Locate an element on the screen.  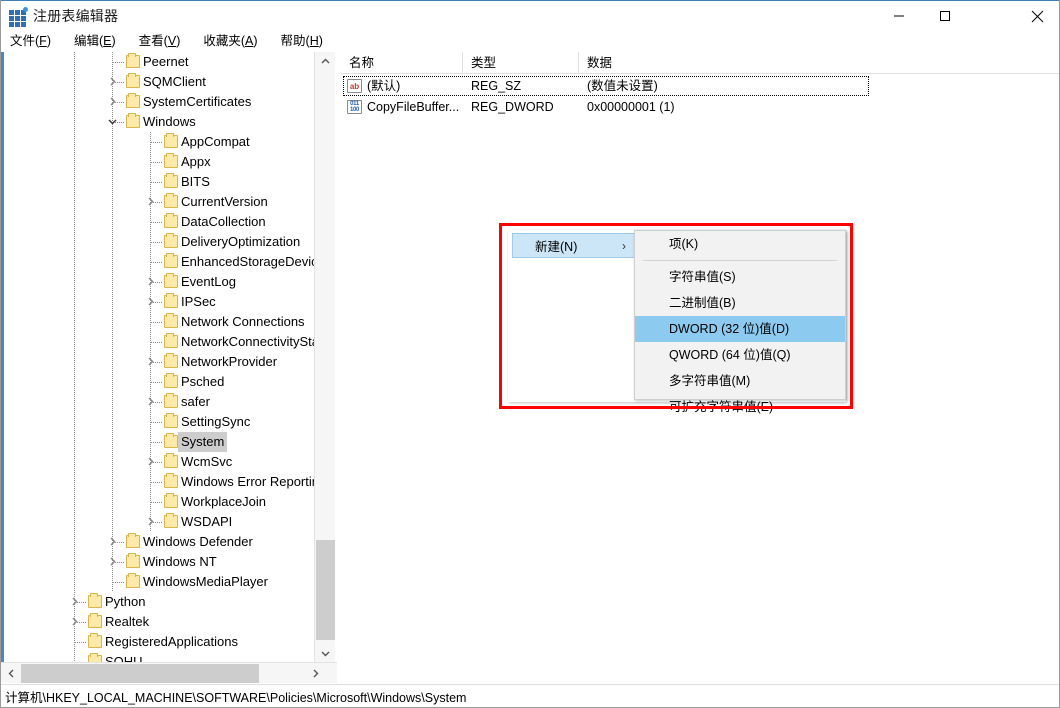
chevron-up-icon is located at coordinates (325, 61).